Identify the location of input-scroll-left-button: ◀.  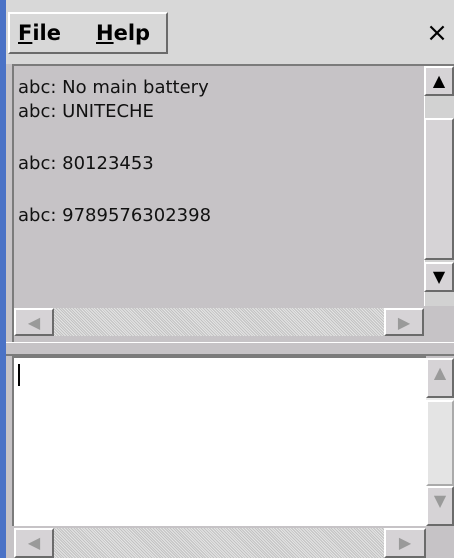
(34, 543).